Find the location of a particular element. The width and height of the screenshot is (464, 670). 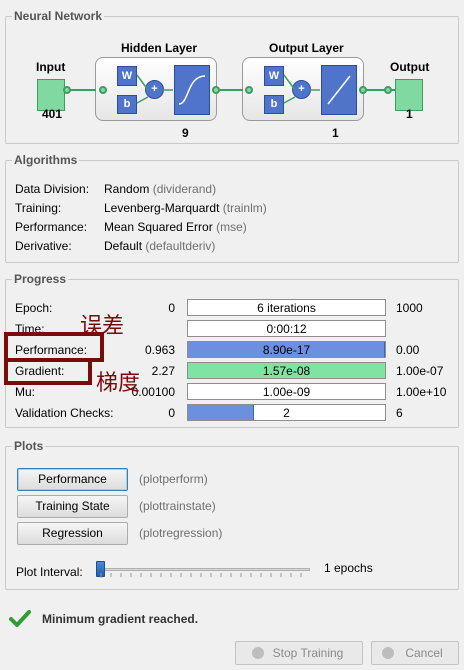

plot-interval-label: Plot Interval: is located at coordinates (49, 572).